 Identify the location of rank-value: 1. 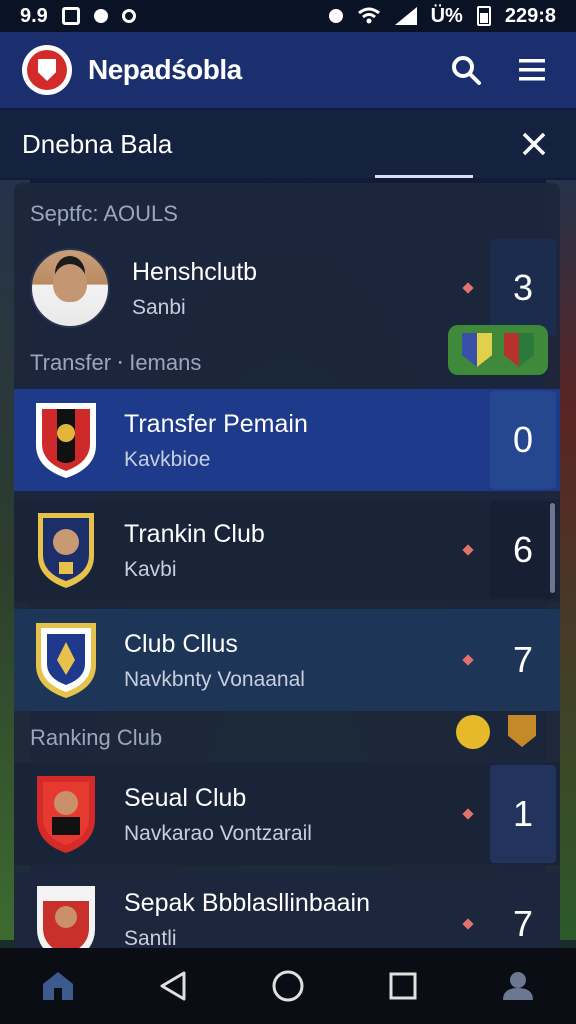
(523, 814).